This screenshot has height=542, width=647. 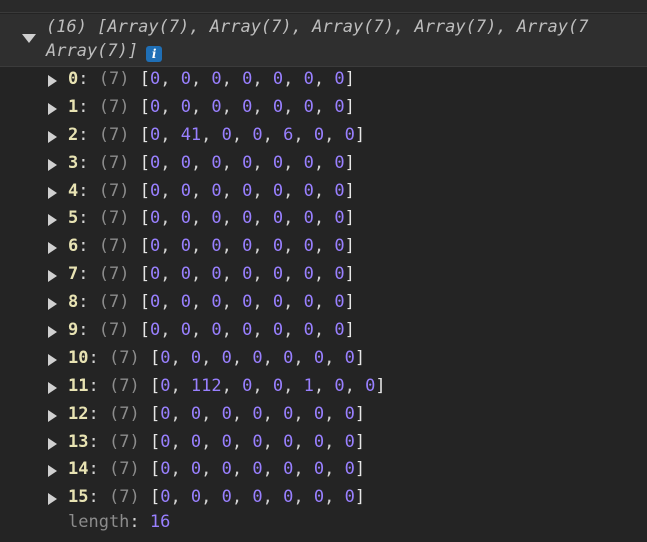 I want to click on array-entry-content: 4: (7) [0, 0, 0, 0, 0, 0, 0], so click(x=211, y=190).